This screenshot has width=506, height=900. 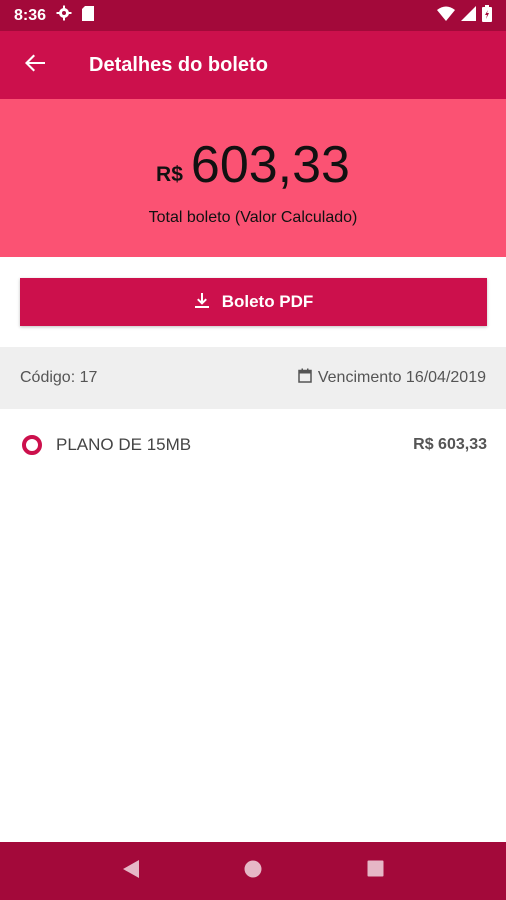 What do you see at coordinates (267, 301) in the screenshot?
I see `boleto-pdf-label: Boleto PDF` at bounding box center [267, 301].